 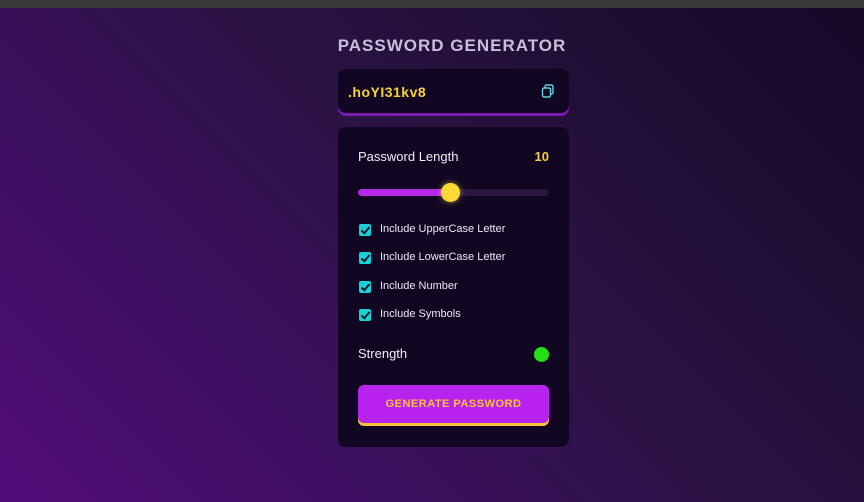 What do you see at coordinates (404, 192) in the screenshot?
I see `slider-fill` at bounding box center [404, 192].